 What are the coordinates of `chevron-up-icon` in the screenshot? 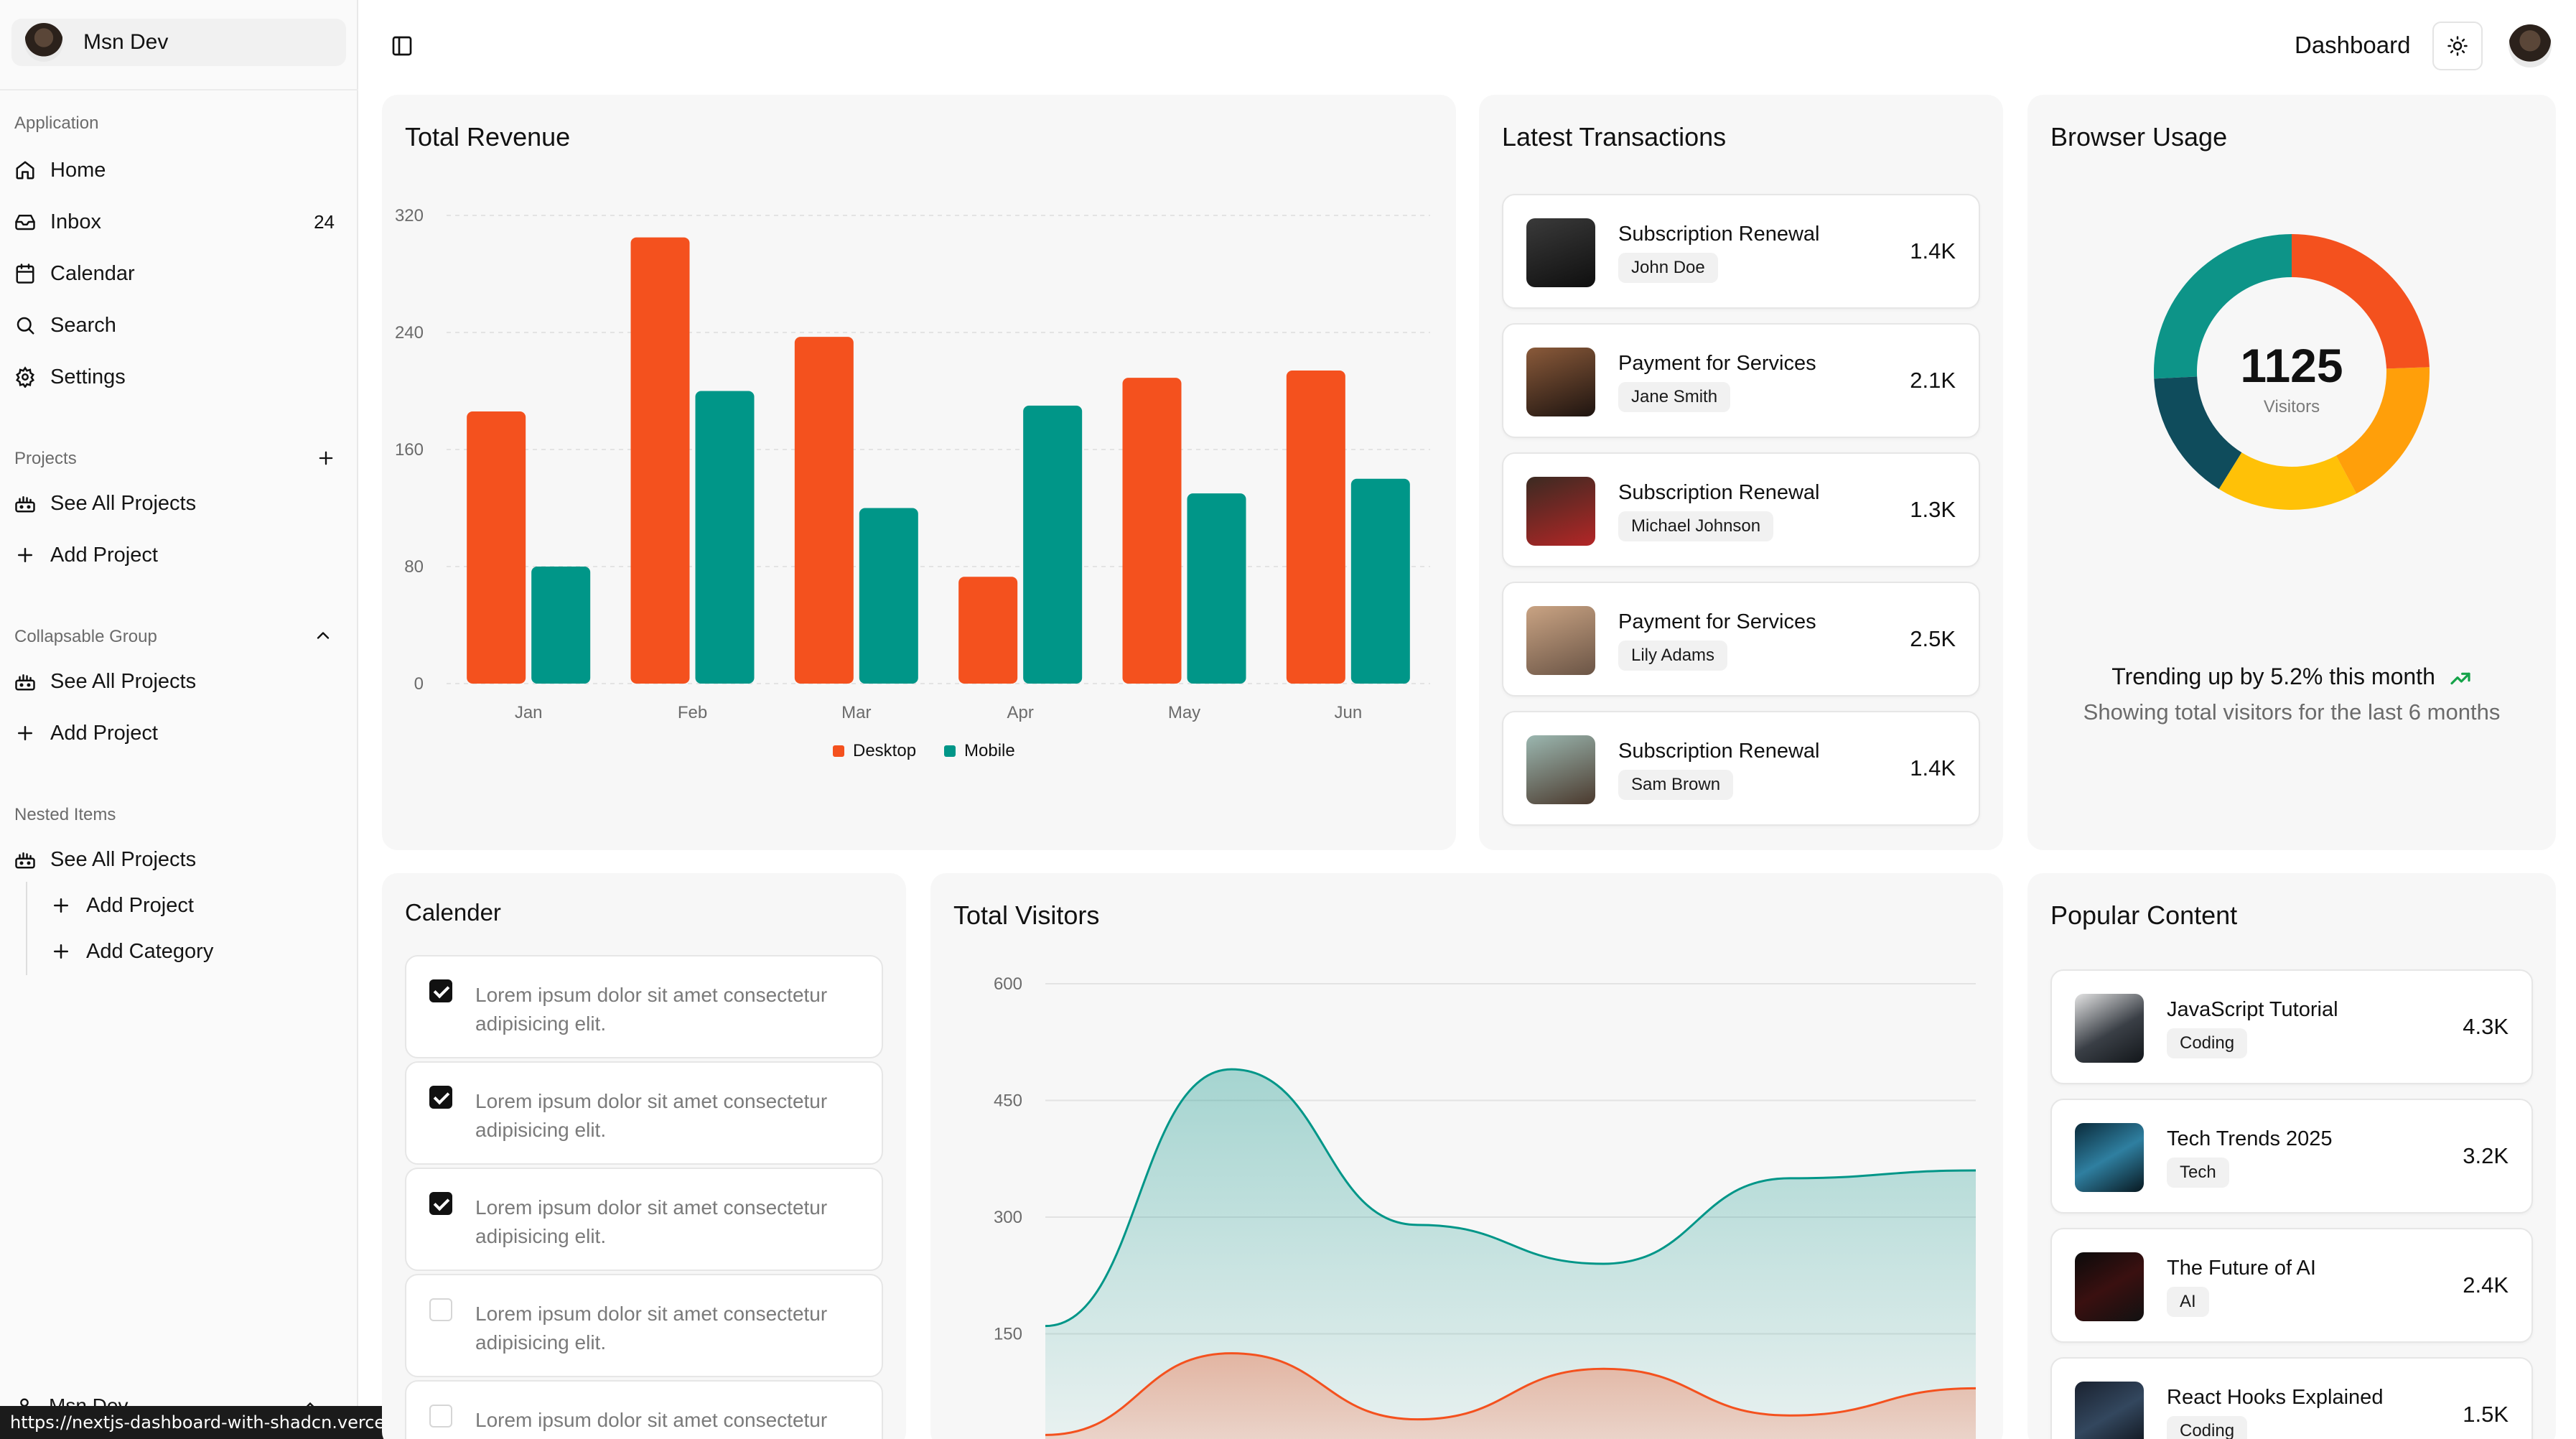 It's located at (323, 635).